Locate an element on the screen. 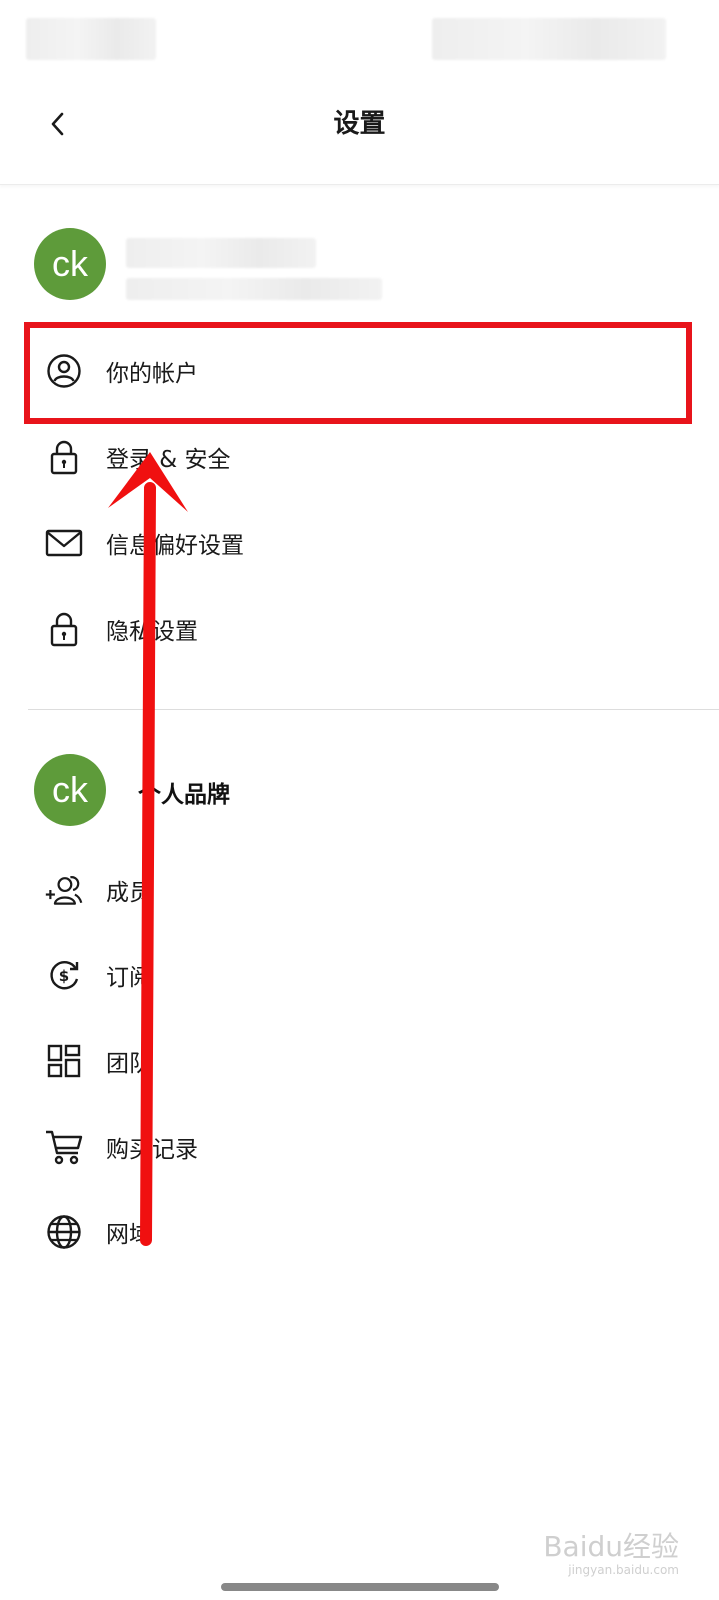 The width and height of the screenshot is (719, 1600). status-bar-left-blur is located at coordinates (91, 39).